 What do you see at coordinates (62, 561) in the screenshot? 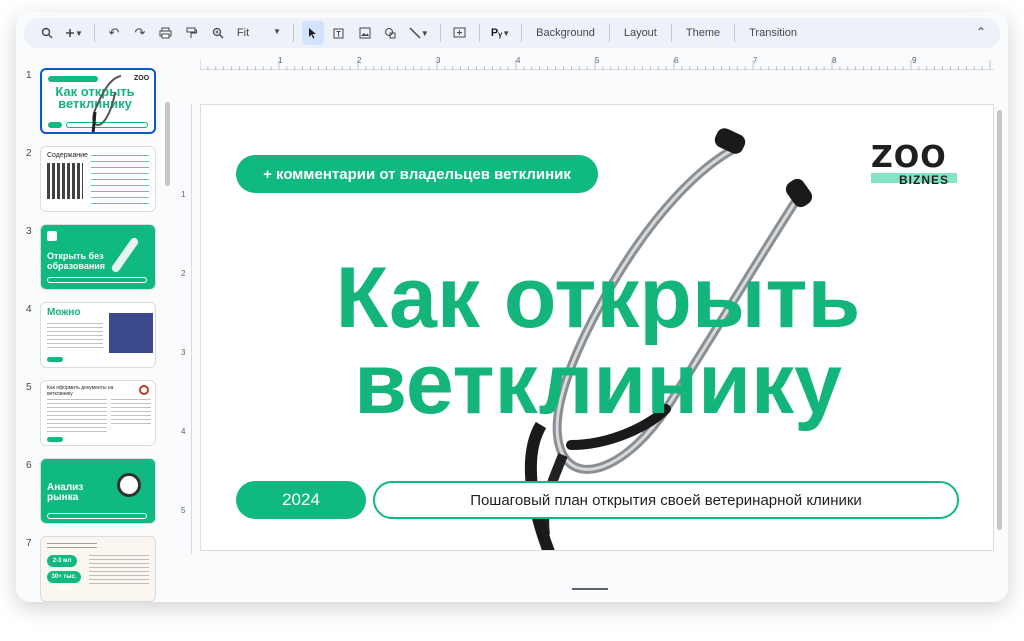
I see `thumb-stat: 2-3 мл` at bounding box center [62, 561].